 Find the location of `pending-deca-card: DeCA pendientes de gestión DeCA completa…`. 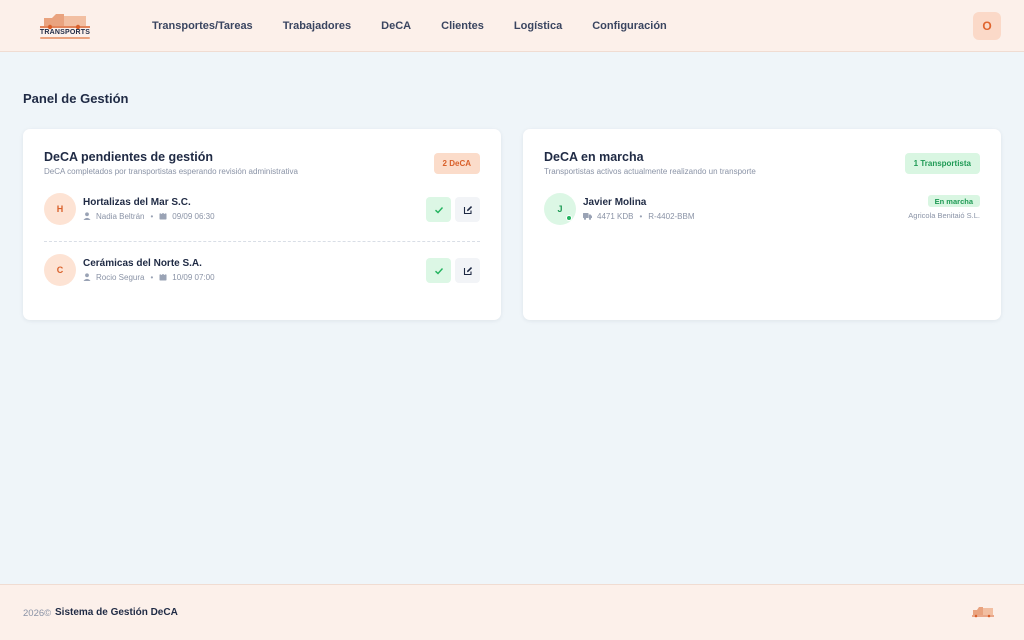

pending-deca-card: DeCA pendientes de gestión DeCA completa… is located at coordinates (262, 224).